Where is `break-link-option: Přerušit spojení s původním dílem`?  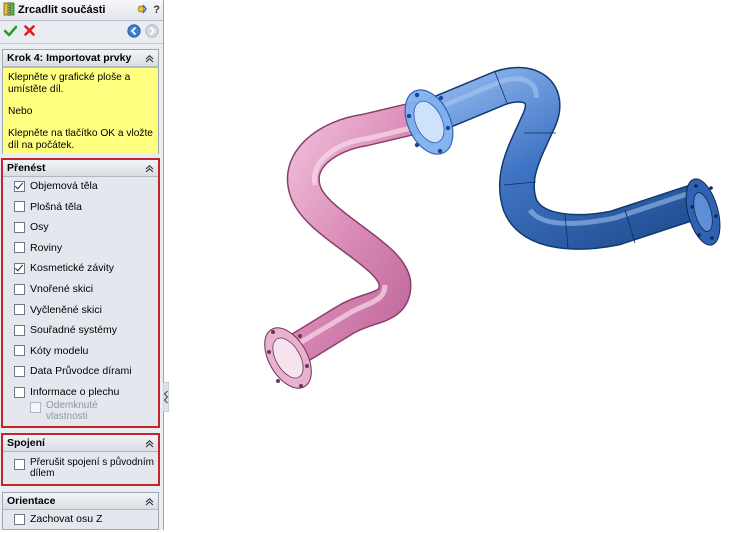
break-link-option: Přerušit spojení s původním dílem is located at coordinates (84, 468).